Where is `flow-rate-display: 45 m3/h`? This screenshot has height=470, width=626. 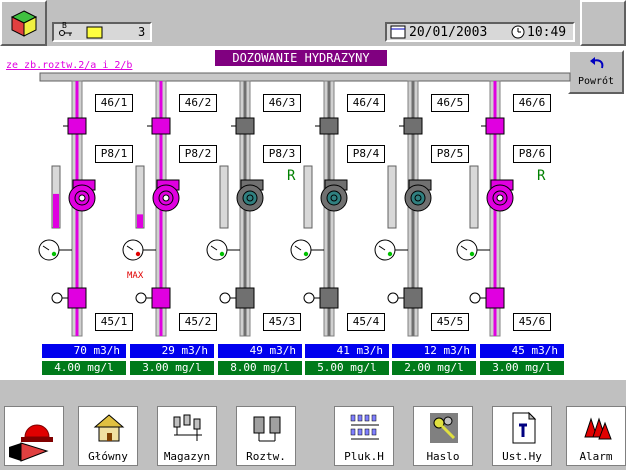
flow-rate-display: 45 m3/h is located at coordinates (522, 351).